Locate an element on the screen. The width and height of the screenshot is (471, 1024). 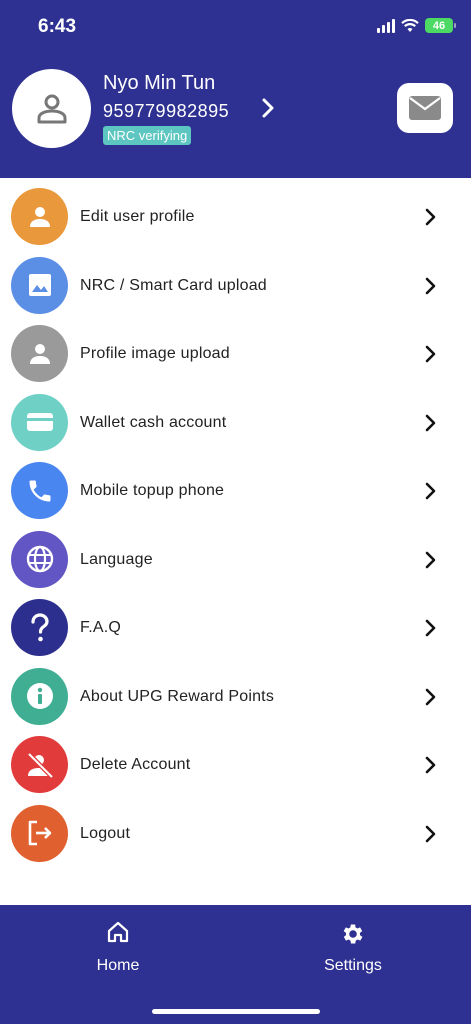
user-off-icon is located at coordinates (39, 764).